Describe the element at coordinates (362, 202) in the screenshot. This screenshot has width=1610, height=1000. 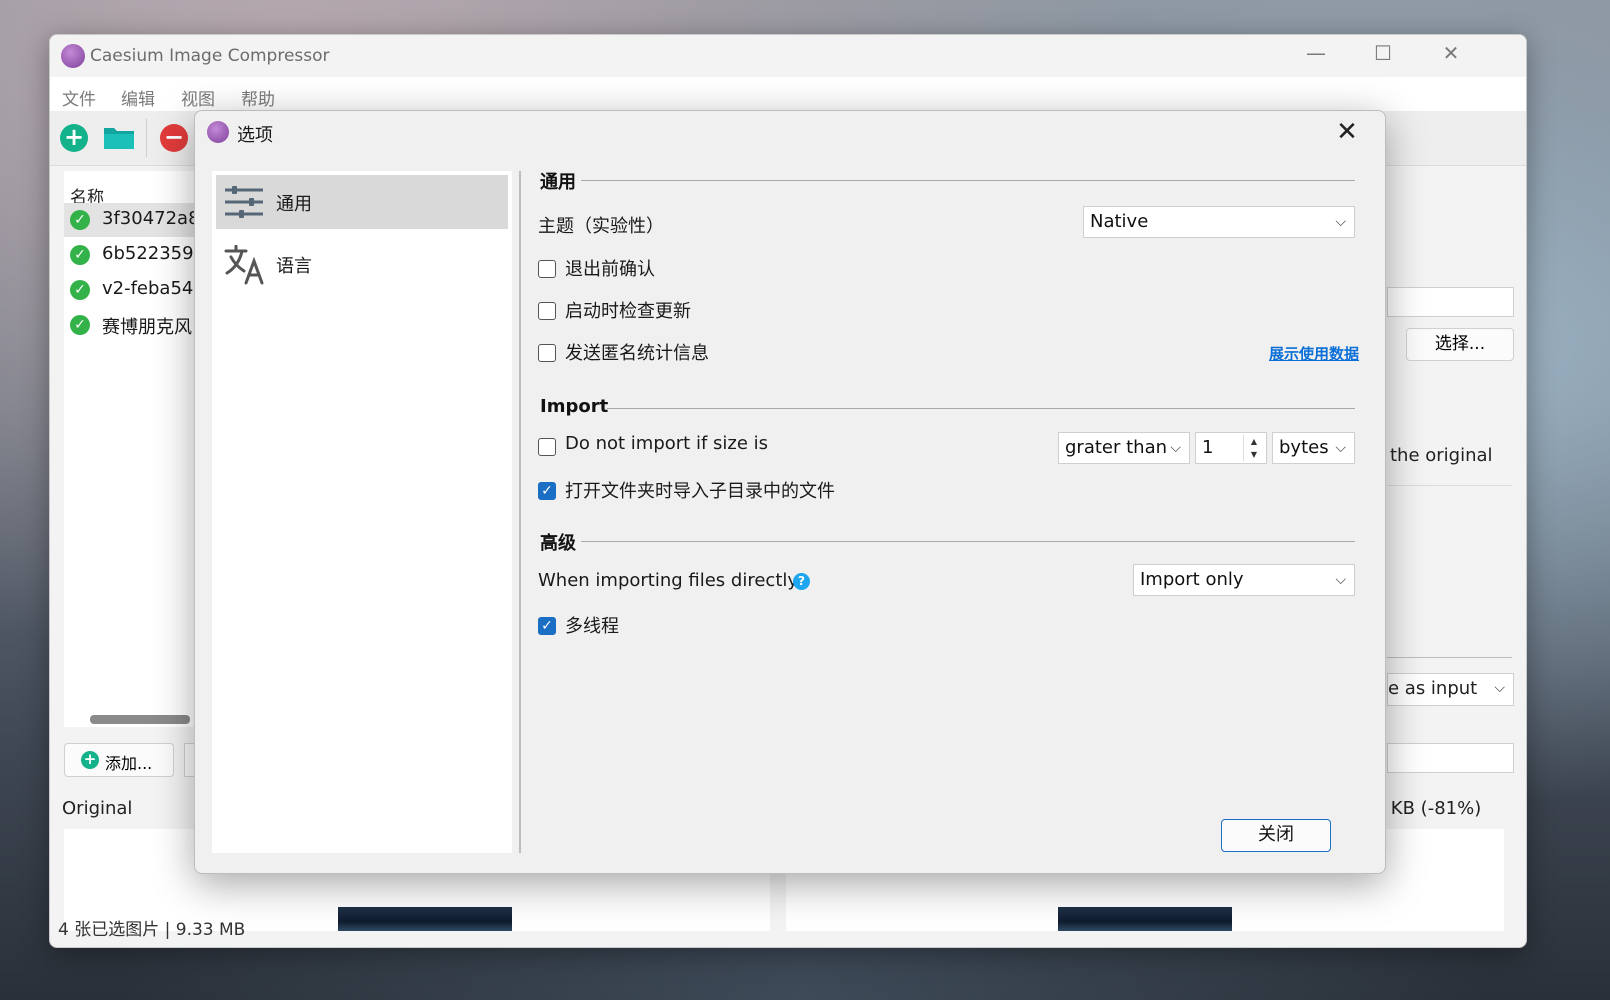
I see `nav-item-general: 通用` at that location.